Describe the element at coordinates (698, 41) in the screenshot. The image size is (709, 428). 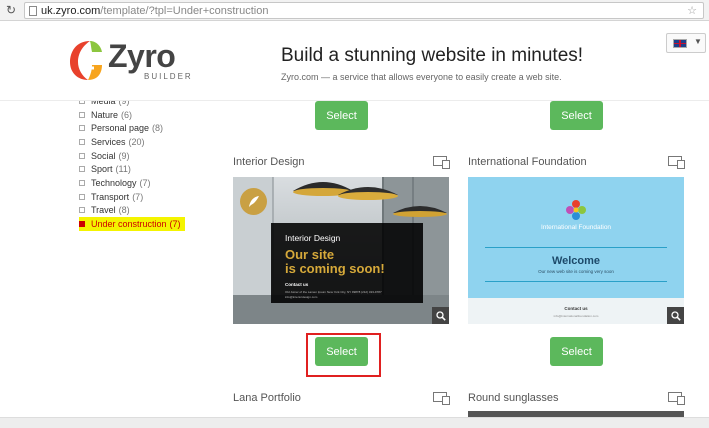
I see `chevron-down-icon: ▼` at that location.